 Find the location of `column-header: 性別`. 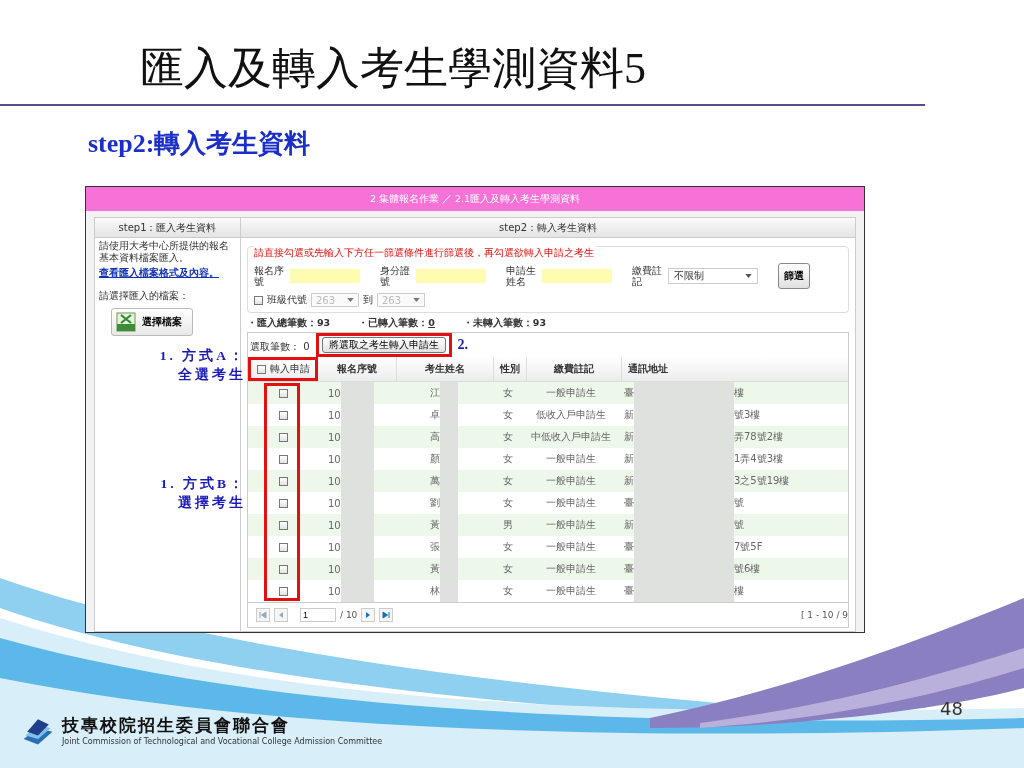

column-header: 性別 is located at coordinates (510, 369).